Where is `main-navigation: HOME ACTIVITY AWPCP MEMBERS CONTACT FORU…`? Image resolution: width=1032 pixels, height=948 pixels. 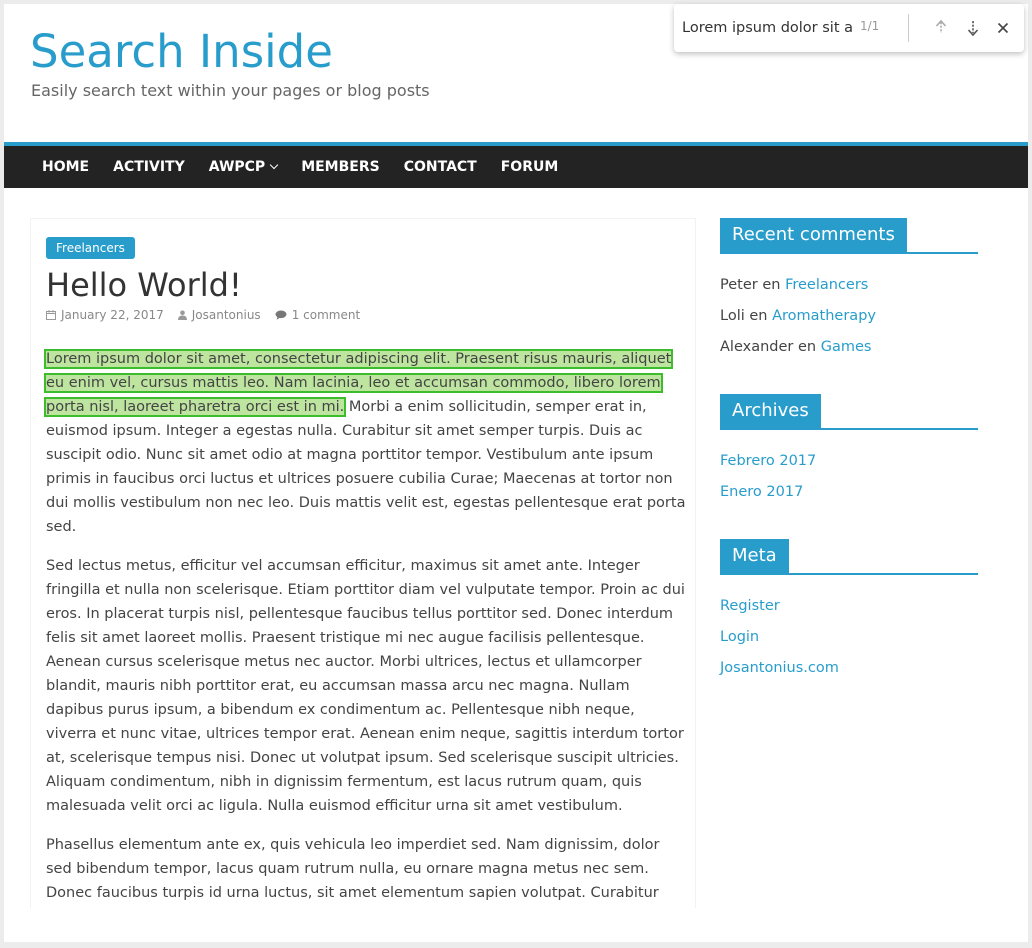 main-navigation: HOME ACTIVITY AWPCP MEMBERS CONTACT FORU… is located at coordinates (516, 165).